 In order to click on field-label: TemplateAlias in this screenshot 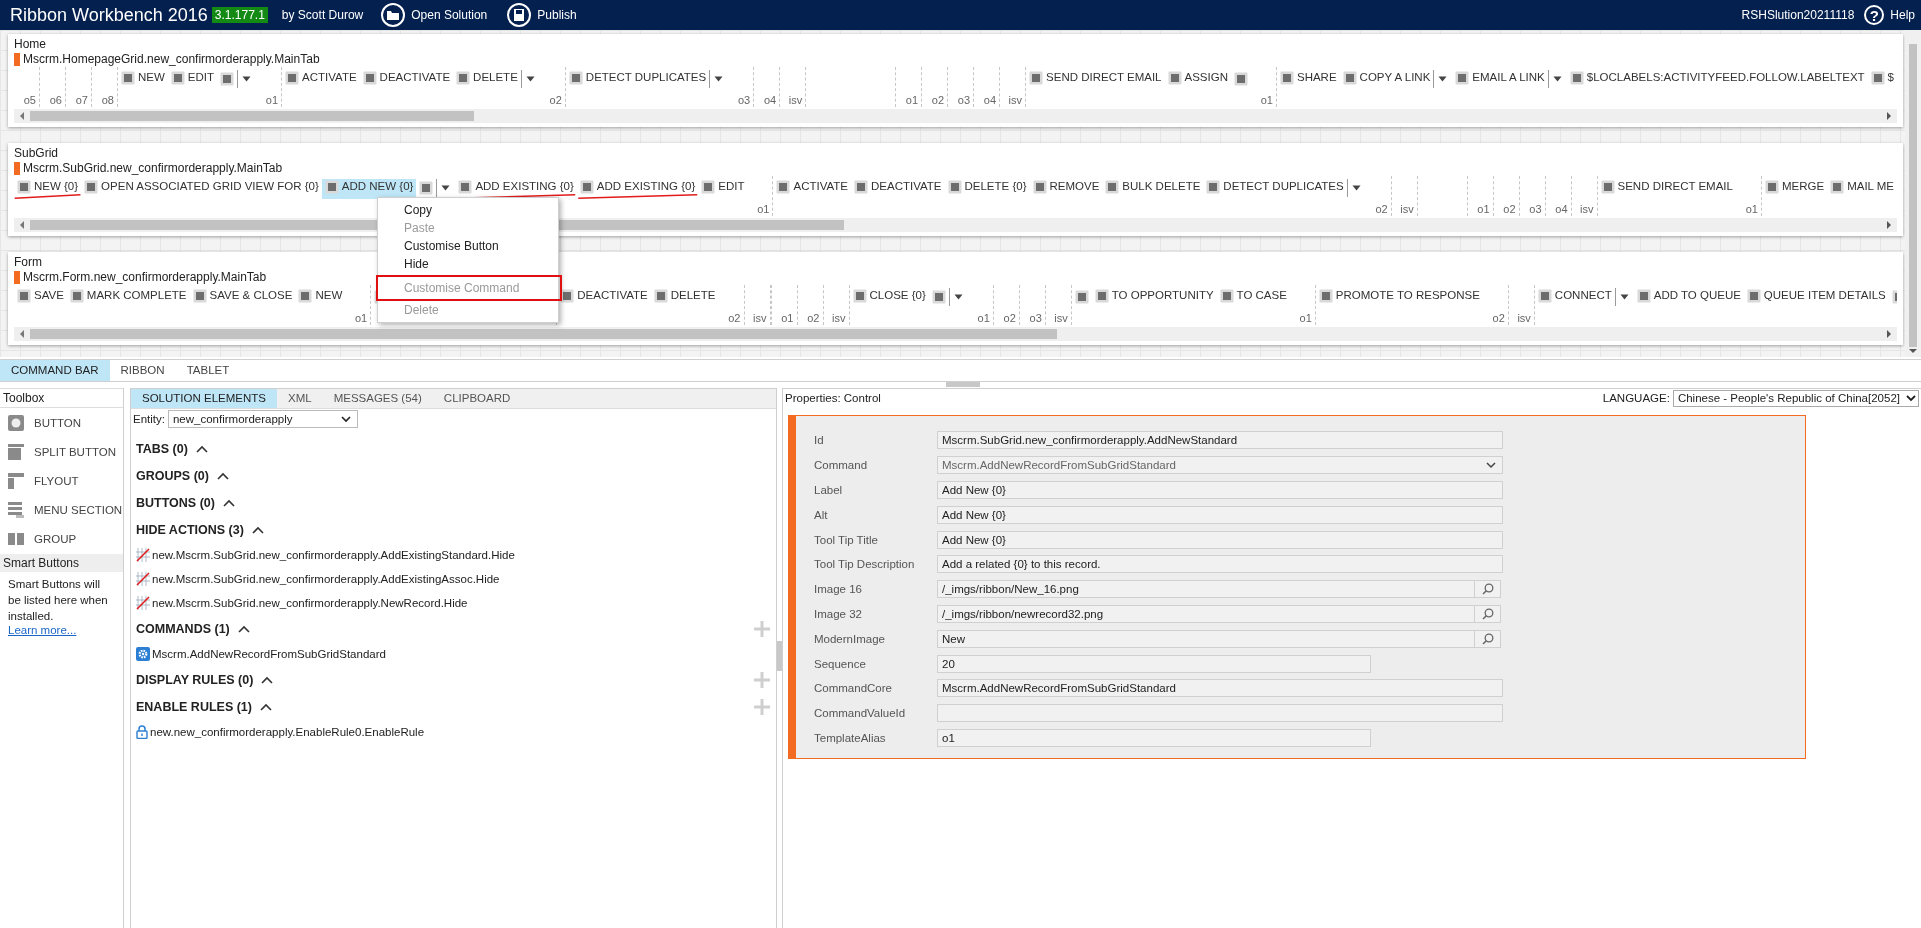, I will do `click(850, 737)`.